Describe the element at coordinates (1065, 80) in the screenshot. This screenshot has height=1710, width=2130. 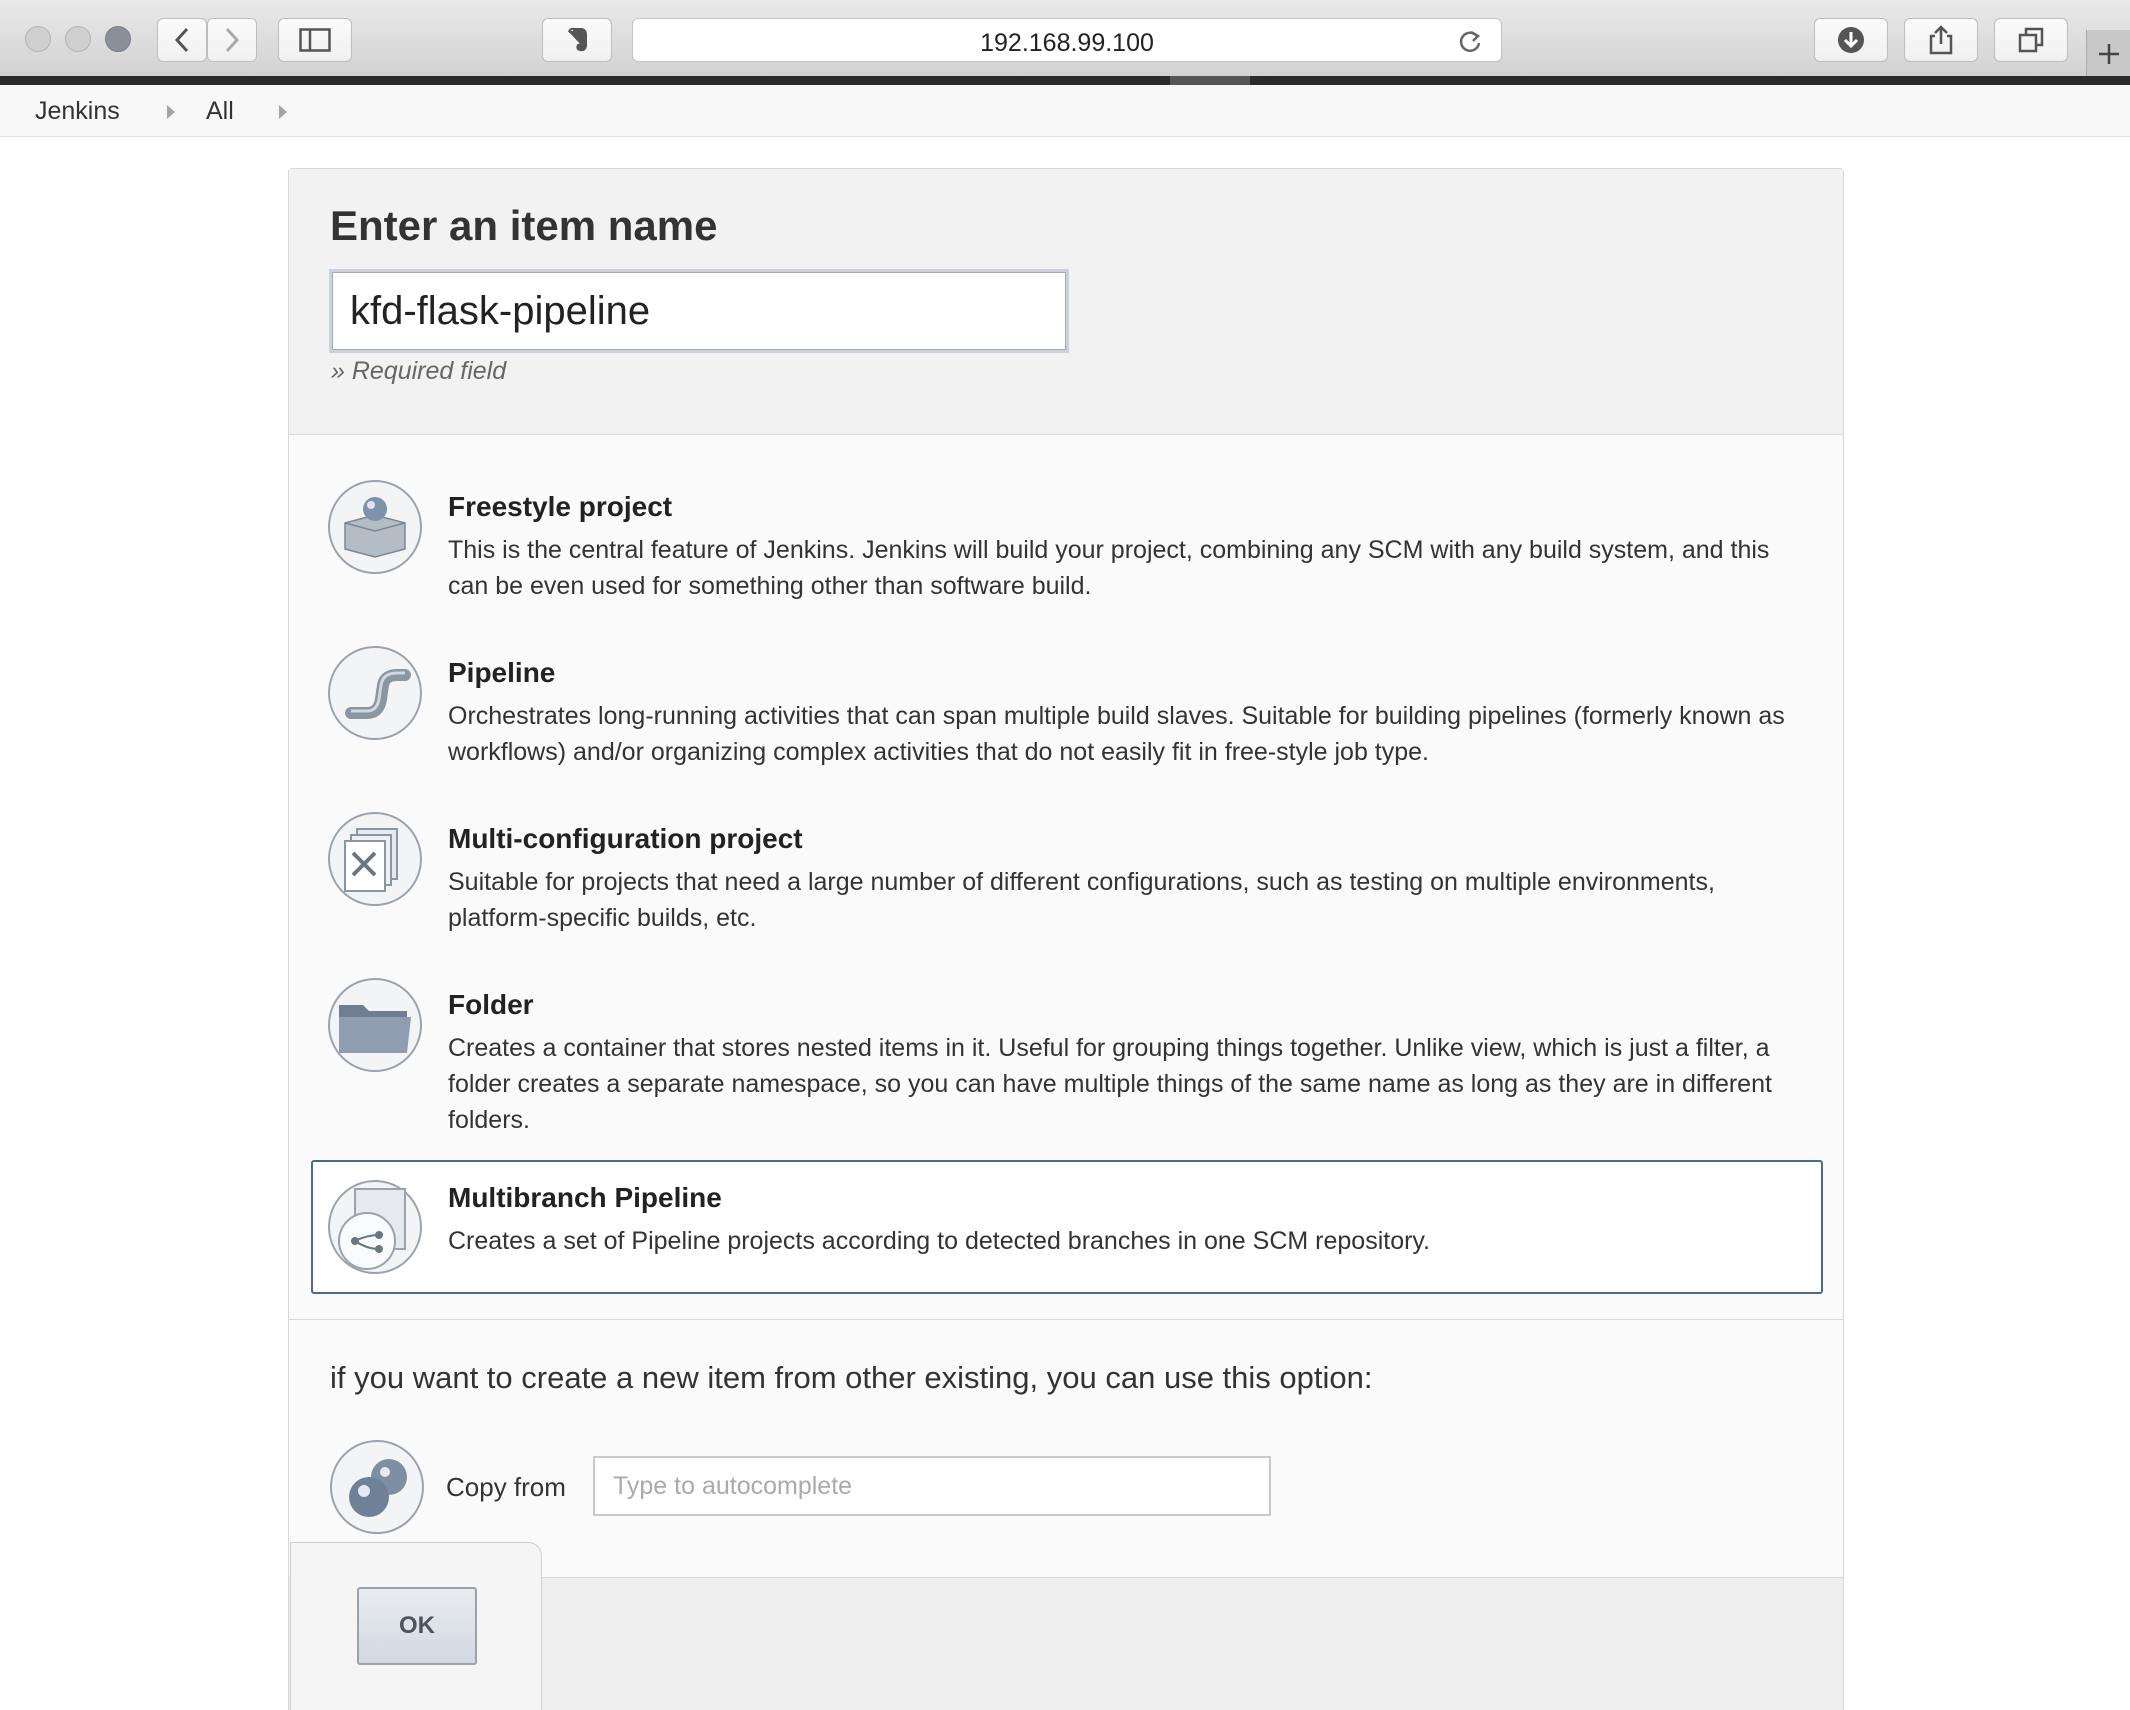
I see `page-load-progress` at that location.